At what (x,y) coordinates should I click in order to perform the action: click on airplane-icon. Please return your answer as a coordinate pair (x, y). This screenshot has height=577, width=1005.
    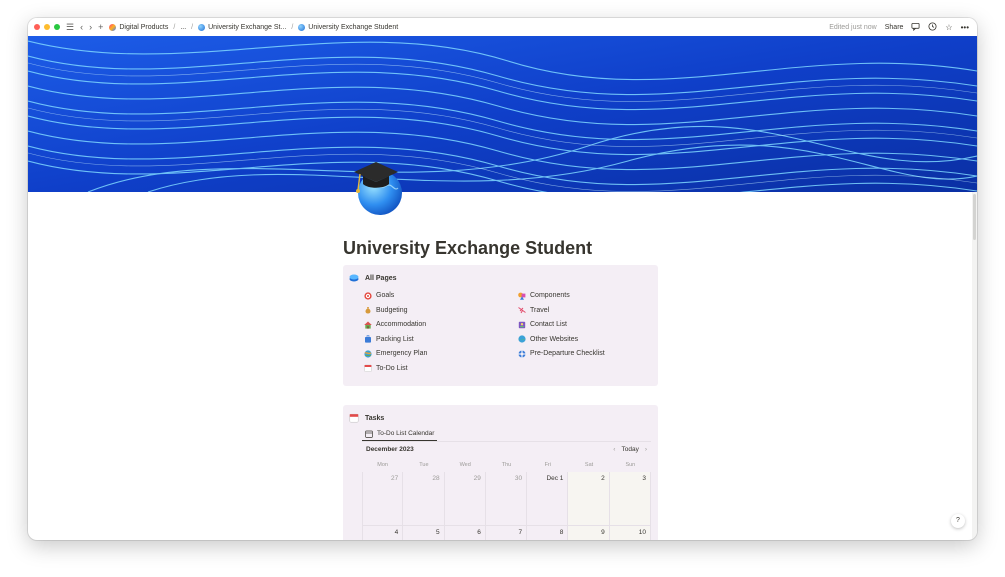
    Looking at the image, I should click on (522, 310).